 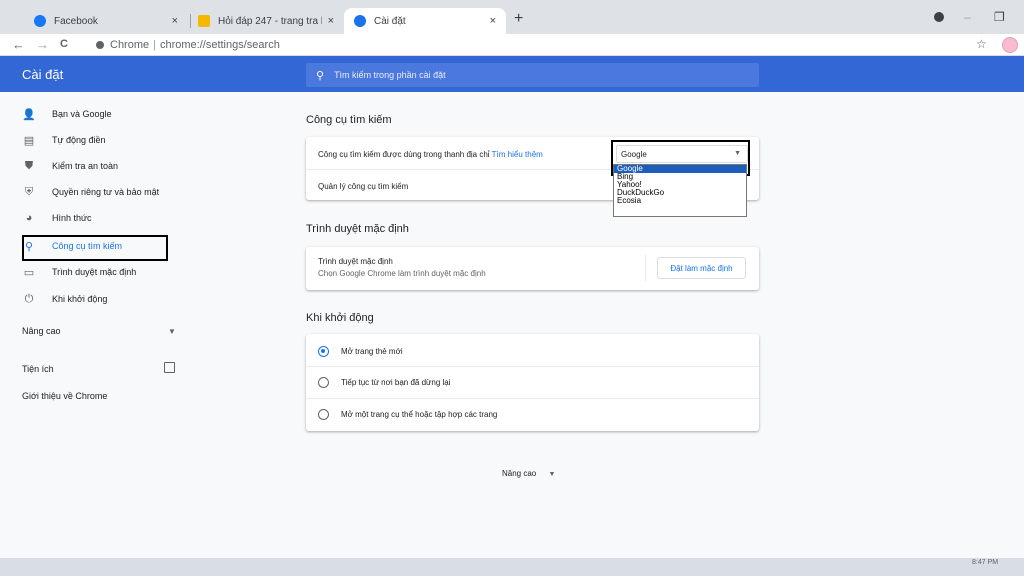 What do you see at coordinates (967, 17) in the screenshot?
I see `minimize-button: –` at bounding box center [967, 17].